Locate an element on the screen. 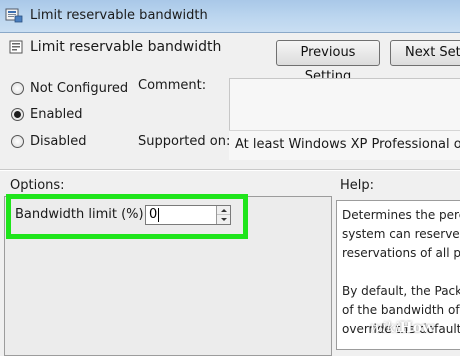  previous-setting-button: Previous Setting is located at coordinates (328, 62).